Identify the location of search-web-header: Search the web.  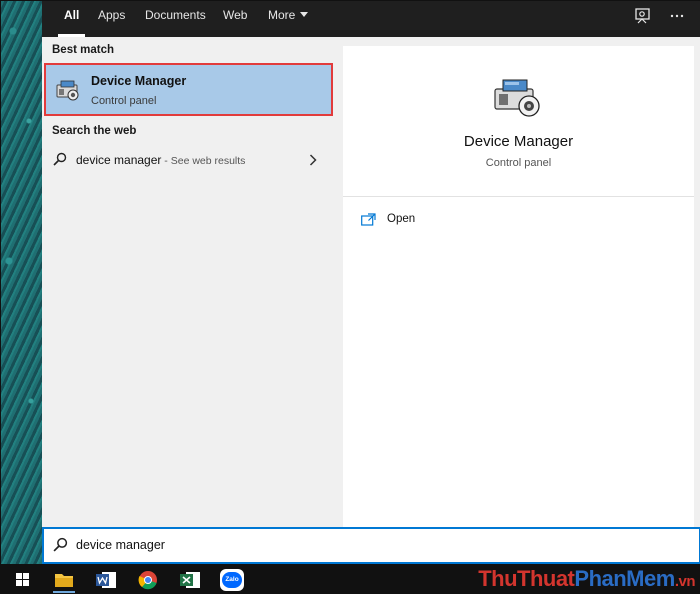
(94, 131).